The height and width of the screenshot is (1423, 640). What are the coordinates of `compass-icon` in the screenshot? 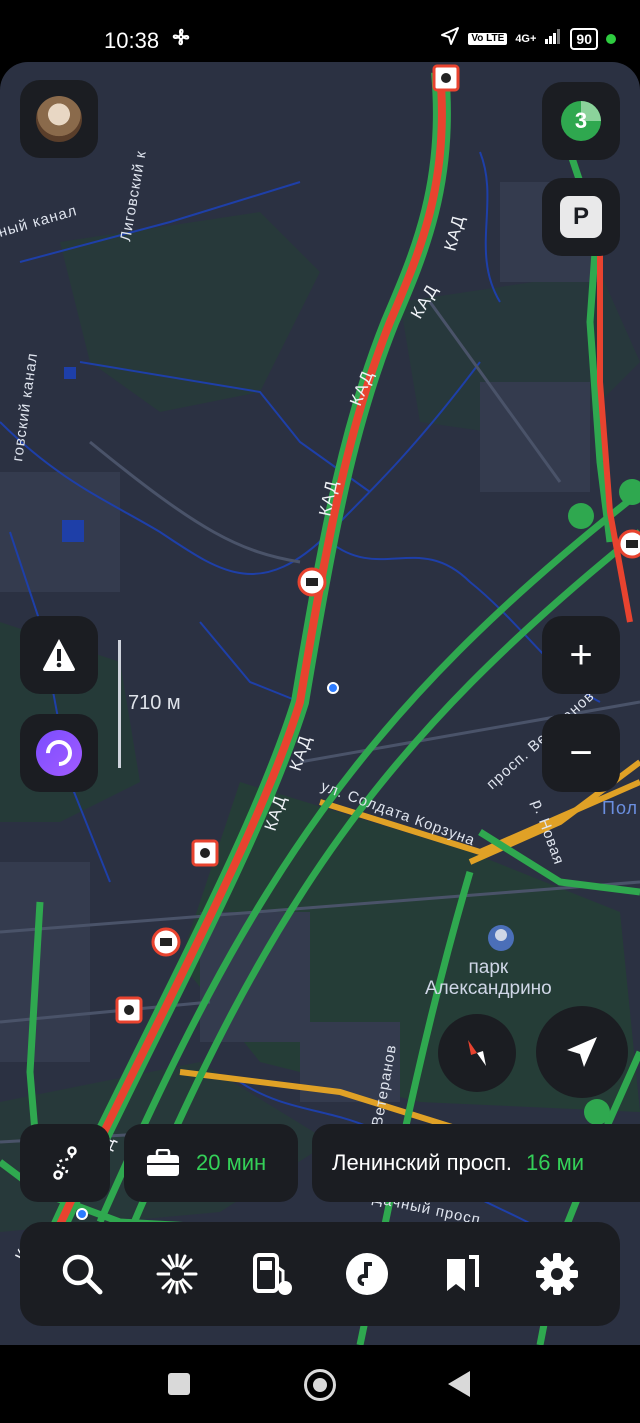 It's located at (477, 1053).